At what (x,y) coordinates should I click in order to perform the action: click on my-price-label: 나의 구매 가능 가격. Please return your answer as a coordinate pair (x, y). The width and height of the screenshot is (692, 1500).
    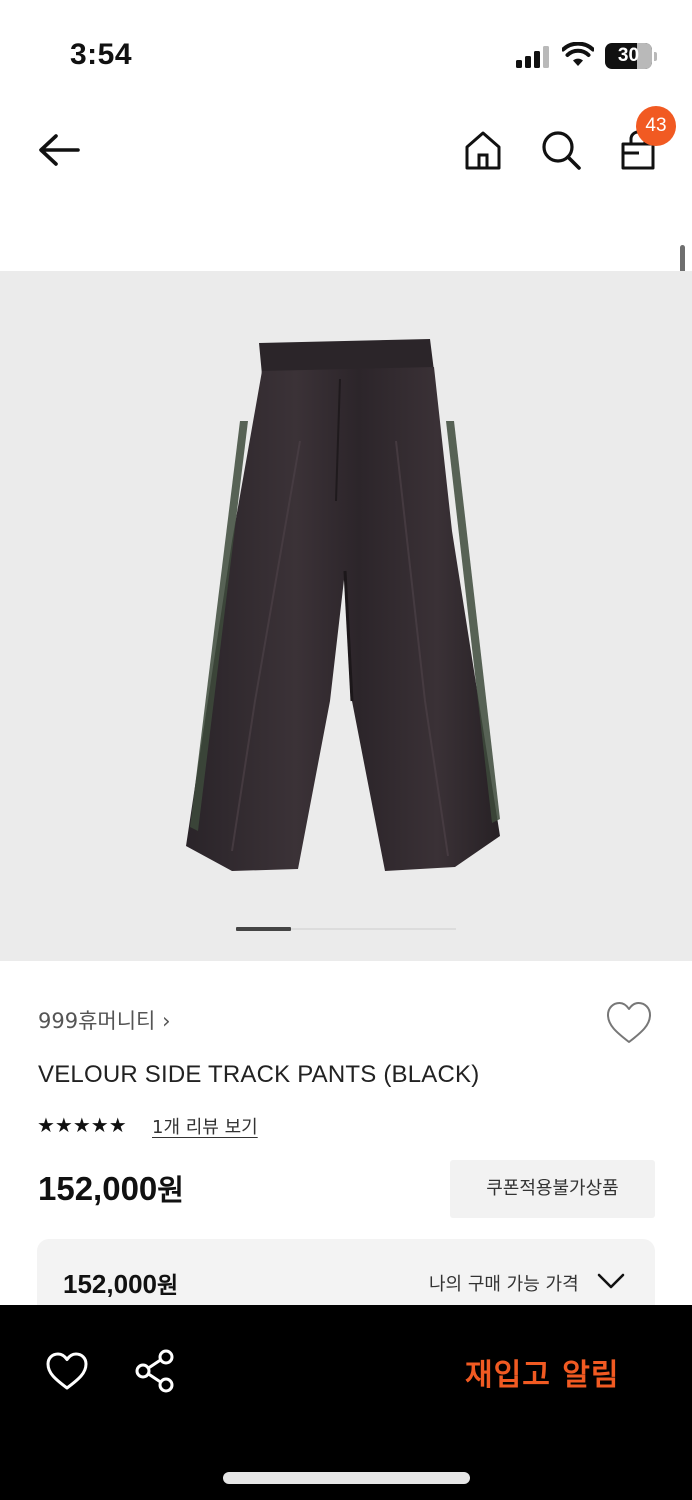
    Looking at the image, I should click on (504, 1283).